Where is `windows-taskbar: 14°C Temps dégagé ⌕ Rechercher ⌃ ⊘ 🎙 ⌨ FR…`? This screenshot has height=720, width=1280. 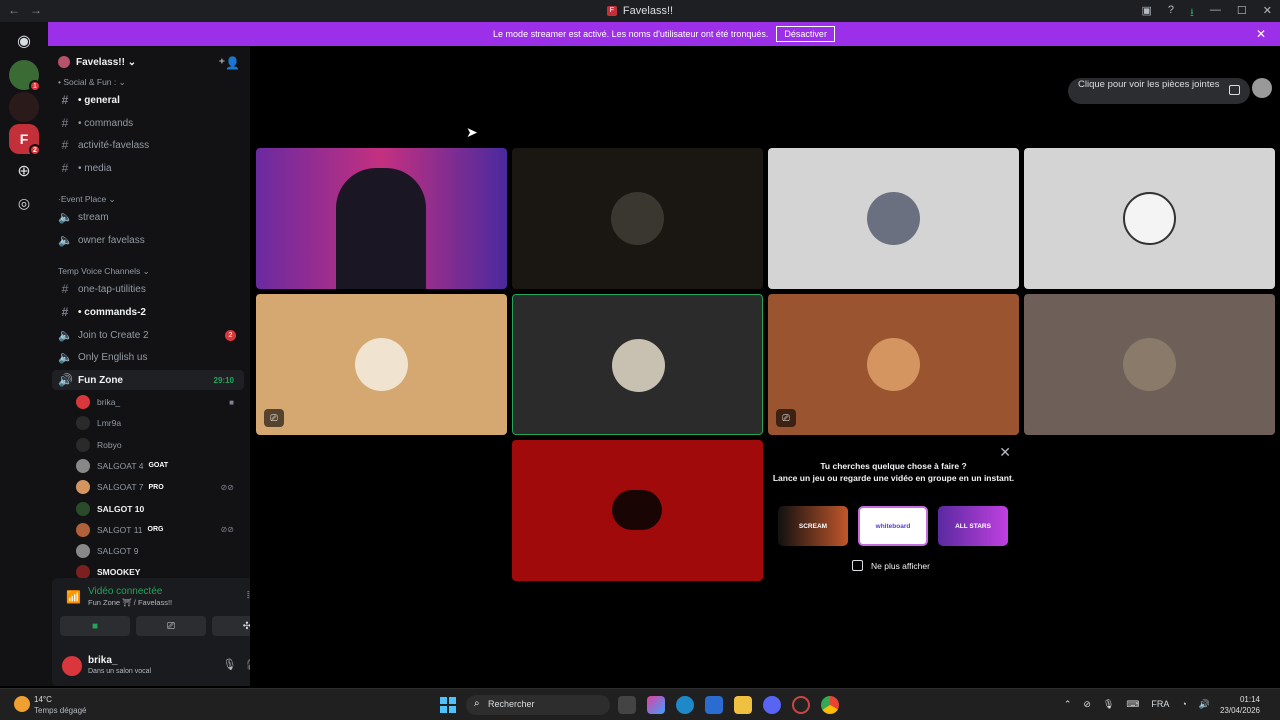
windows-taskbar: 14°C Temps dégagé ⌕ Rechercher ⌃ ⊘ 🎙 ⌨ FR… is located at coordinates (640, 704).